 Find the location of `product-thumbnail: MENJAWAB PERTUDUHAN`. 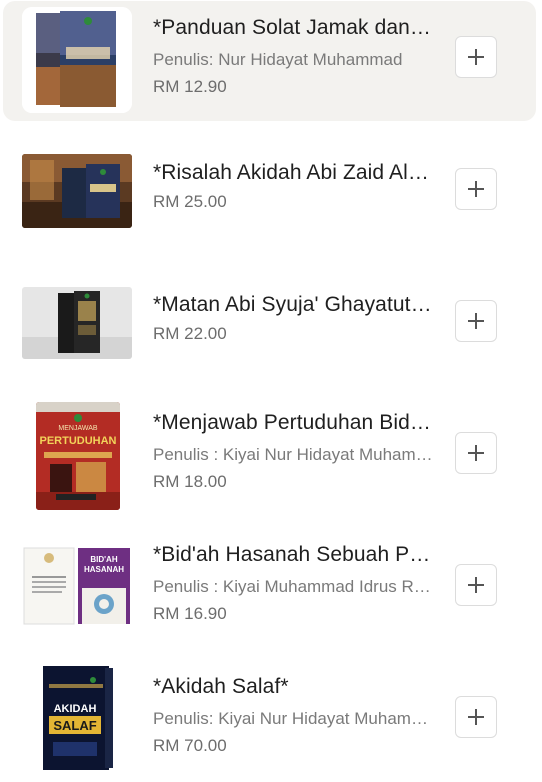

product-thumbnail: MENJAWAB PERTUDUHAN is located at coordinates (78, 456).